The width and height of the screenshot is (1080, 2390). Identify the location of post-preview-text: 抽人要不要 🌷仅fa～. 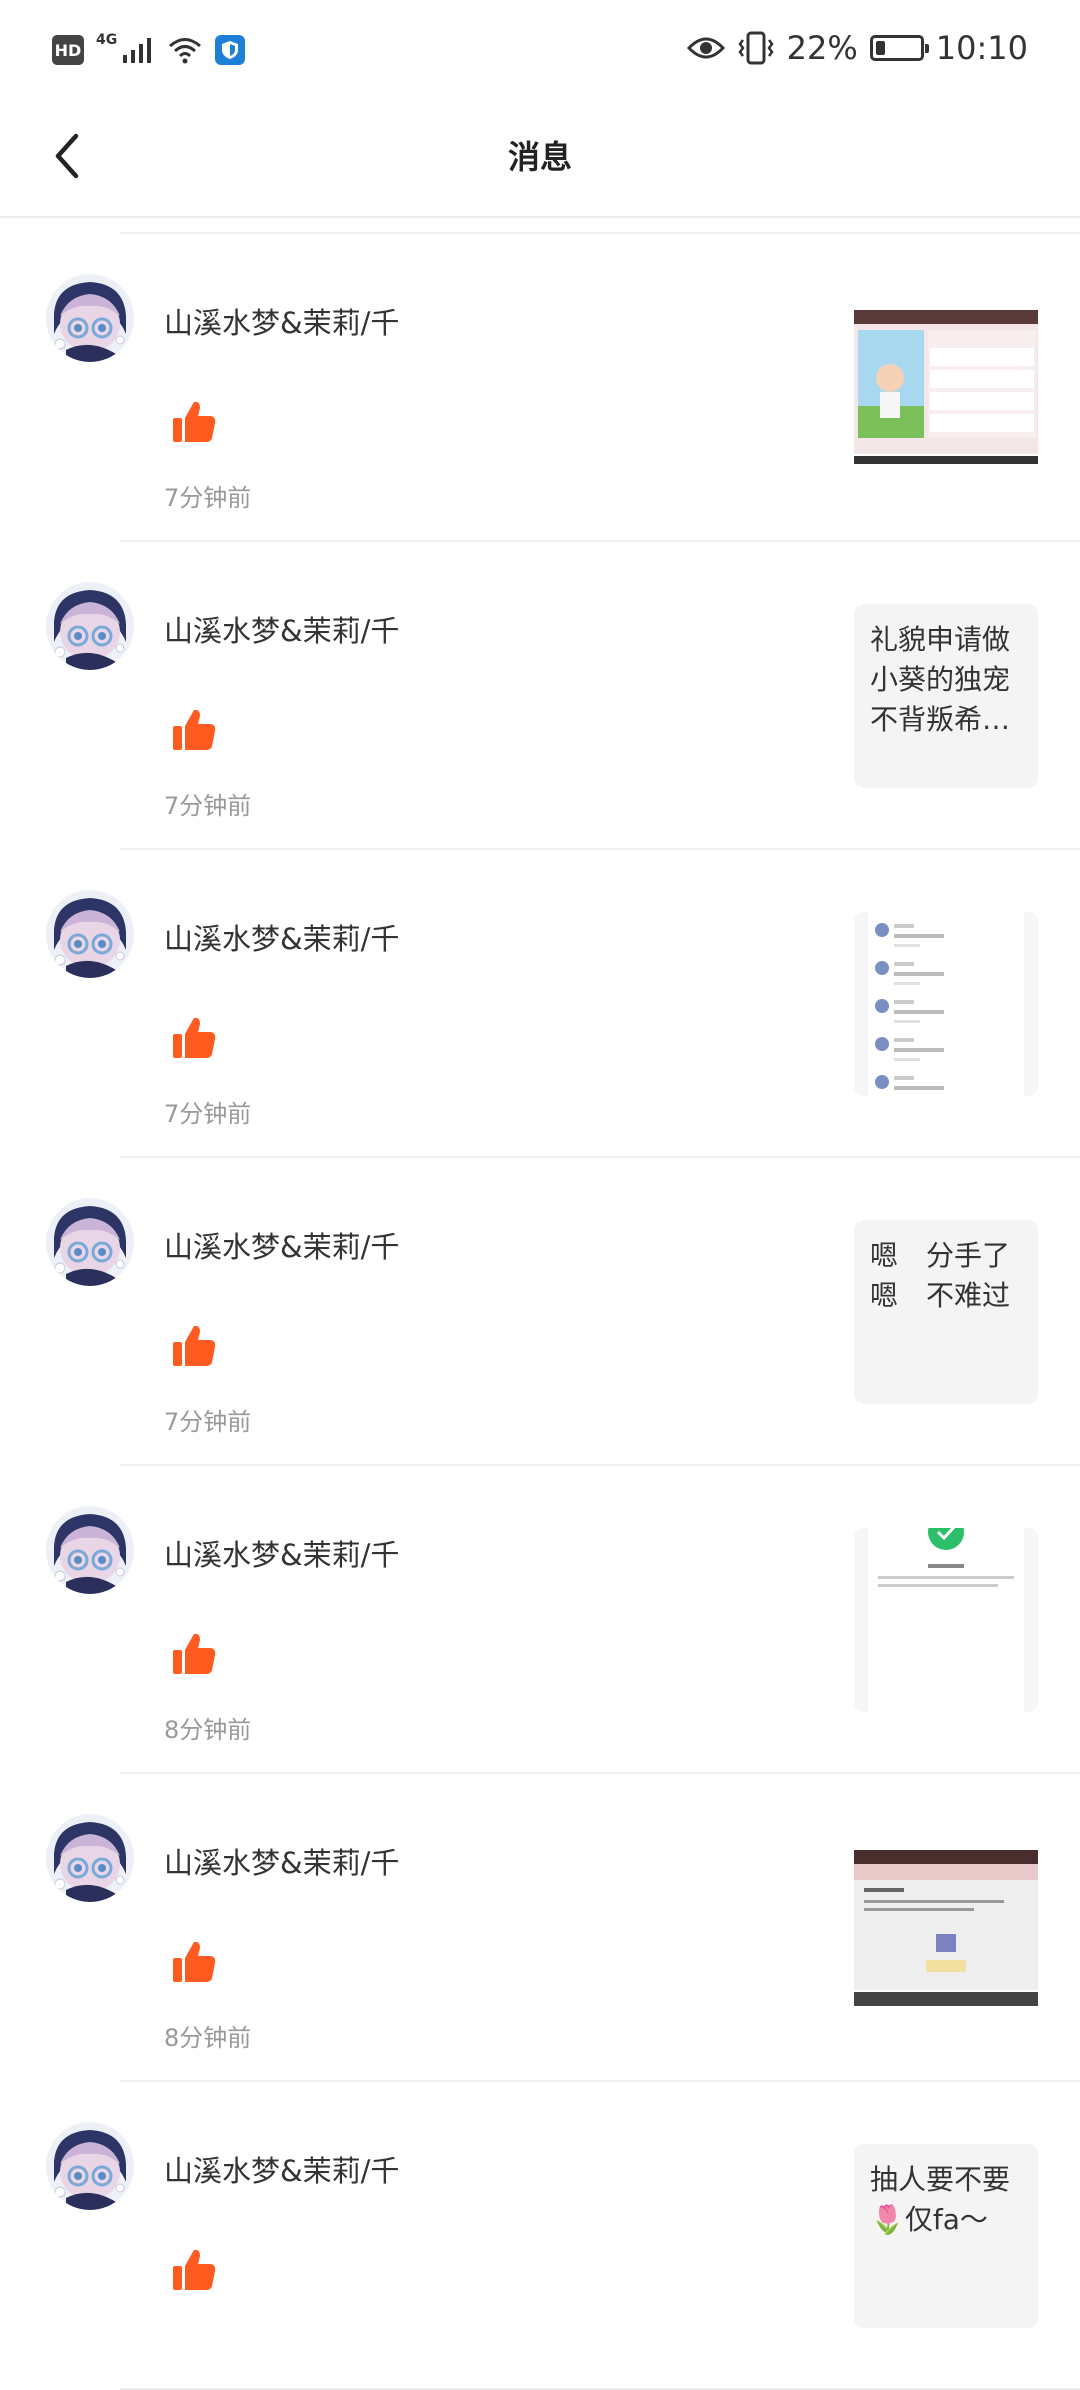
(946, 2236).